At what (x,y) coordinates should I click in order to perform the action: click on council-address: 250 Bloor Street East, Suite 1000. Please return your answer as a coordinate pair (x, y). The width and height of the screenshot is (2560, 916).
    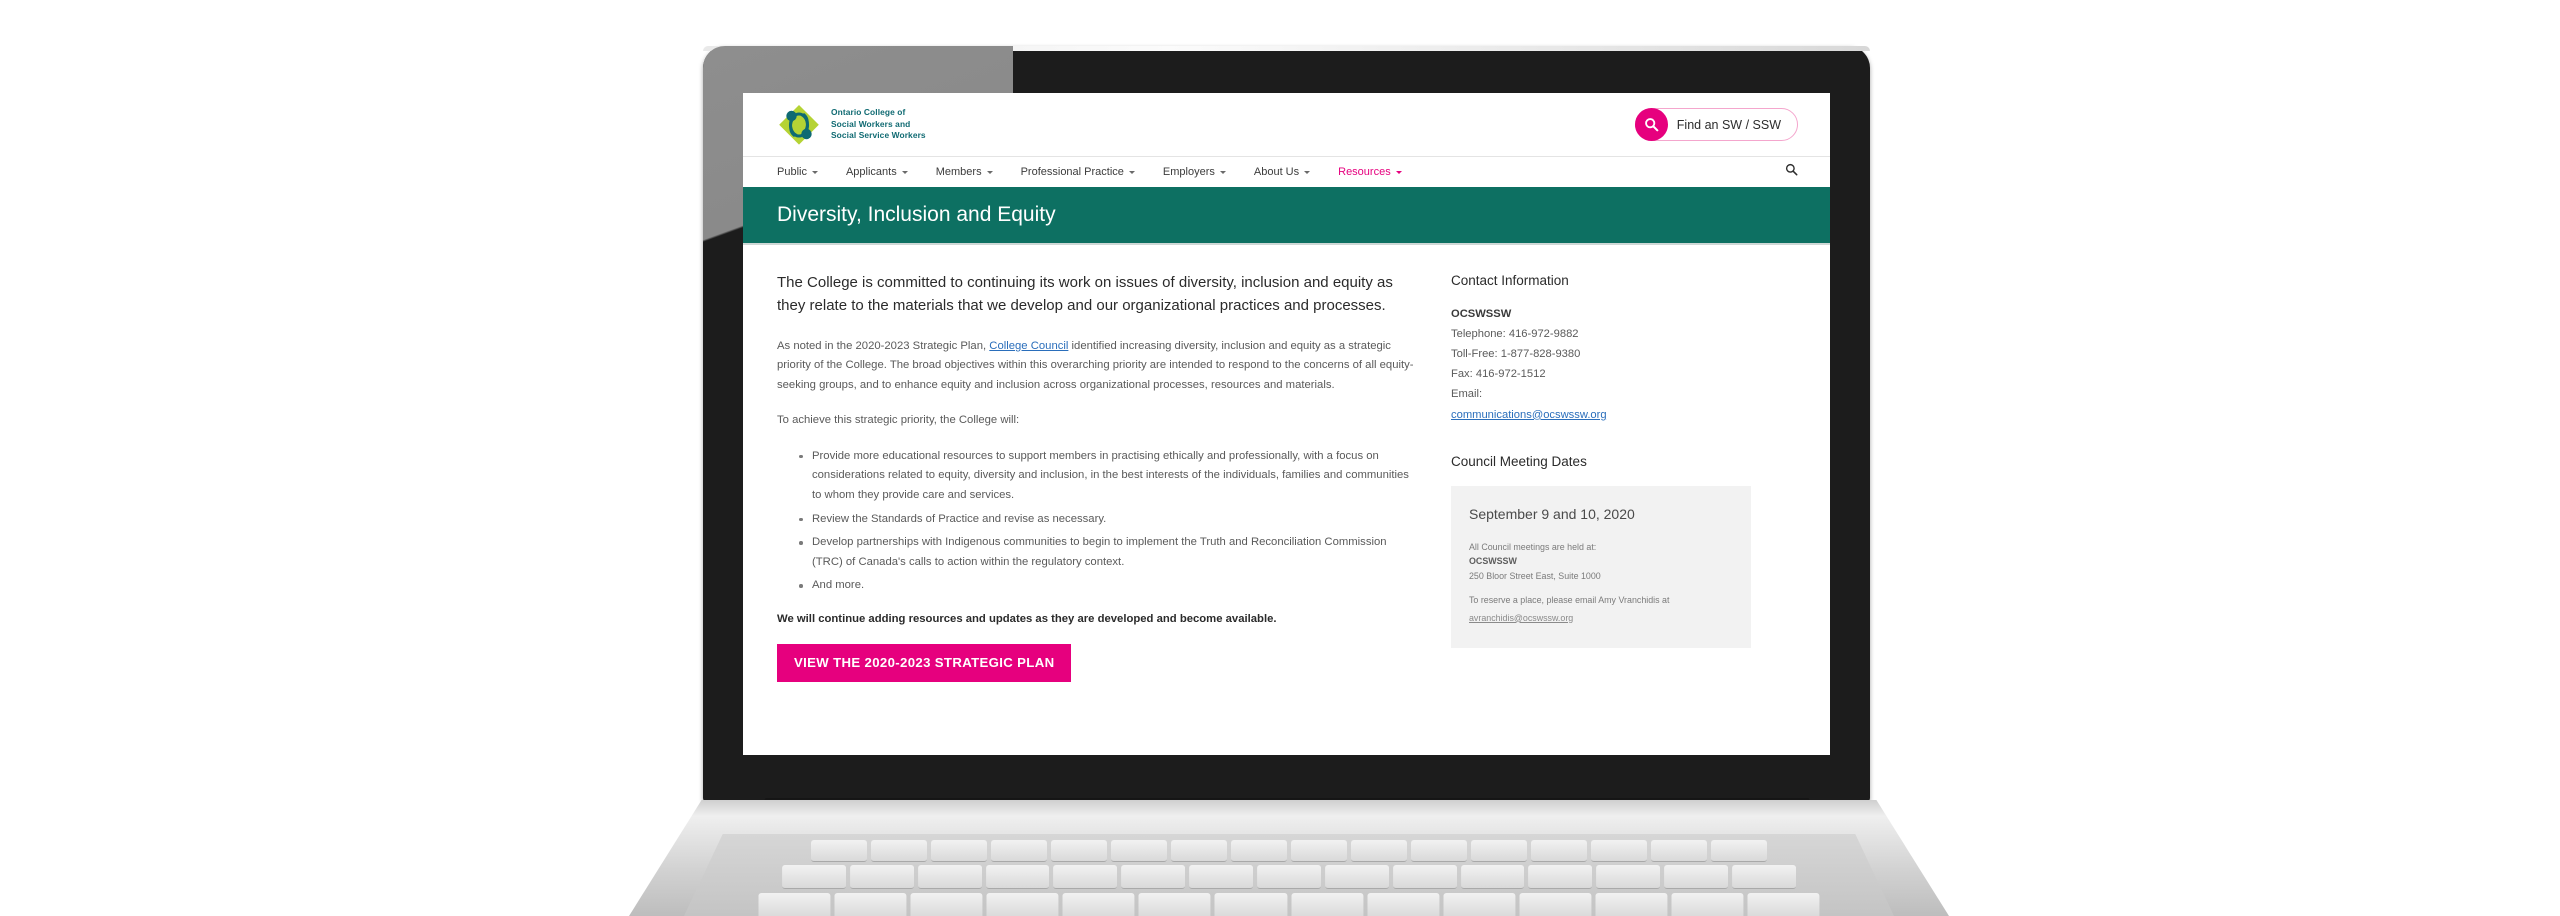
    Looking at the image, I should click on (1535, 575).